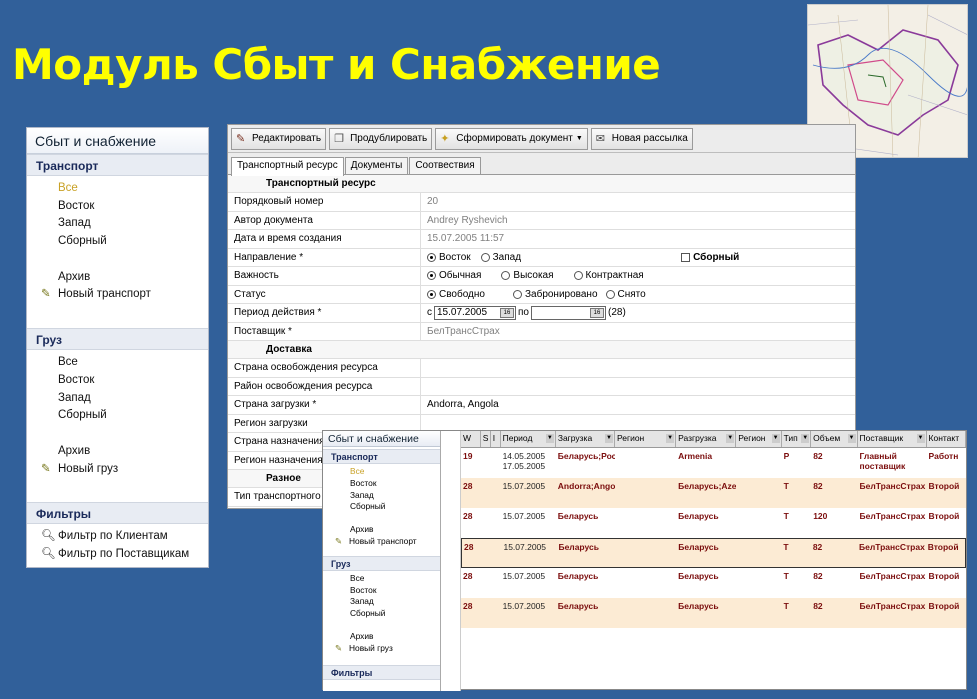 This screenshot has height=699, width=977. What do you see at coordinates (117, 452) in the screenshot?
I see `nav-cargo-archive: Архив` at bounding box center [117, 452].